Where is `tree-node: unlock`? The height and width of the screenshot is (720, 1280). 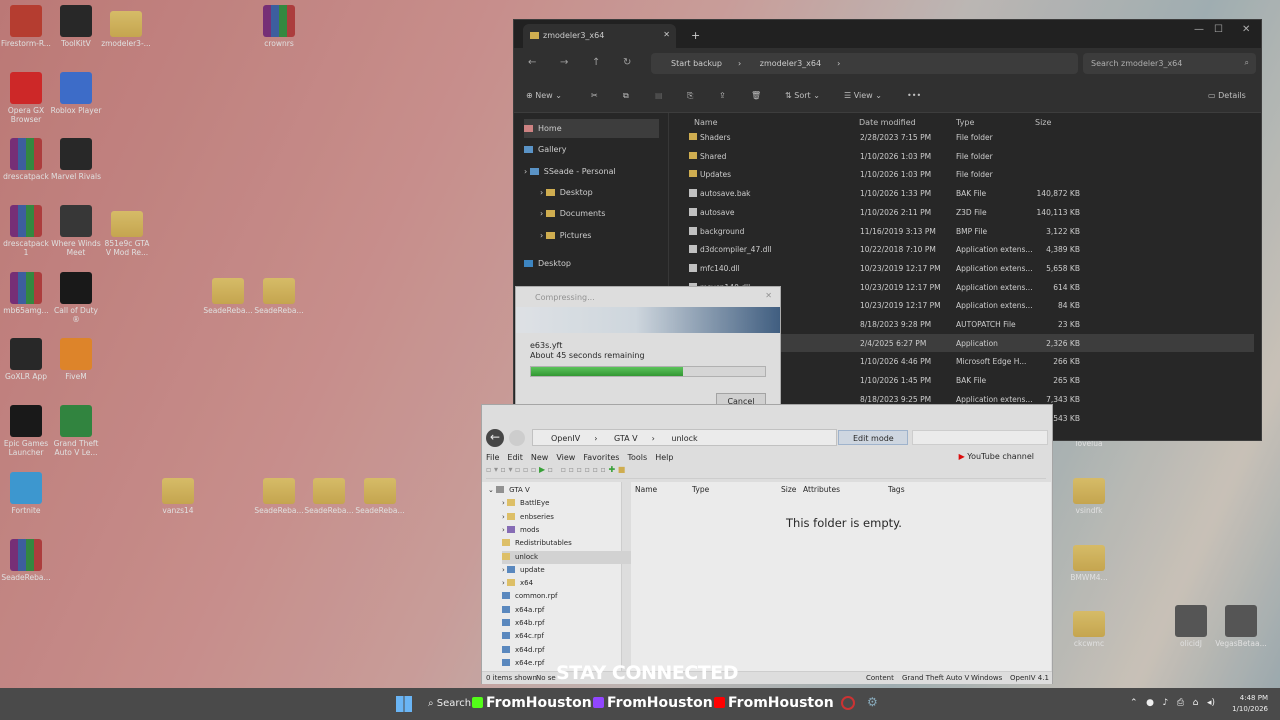 tree-node: unlock is located at coordinates (570, 557).